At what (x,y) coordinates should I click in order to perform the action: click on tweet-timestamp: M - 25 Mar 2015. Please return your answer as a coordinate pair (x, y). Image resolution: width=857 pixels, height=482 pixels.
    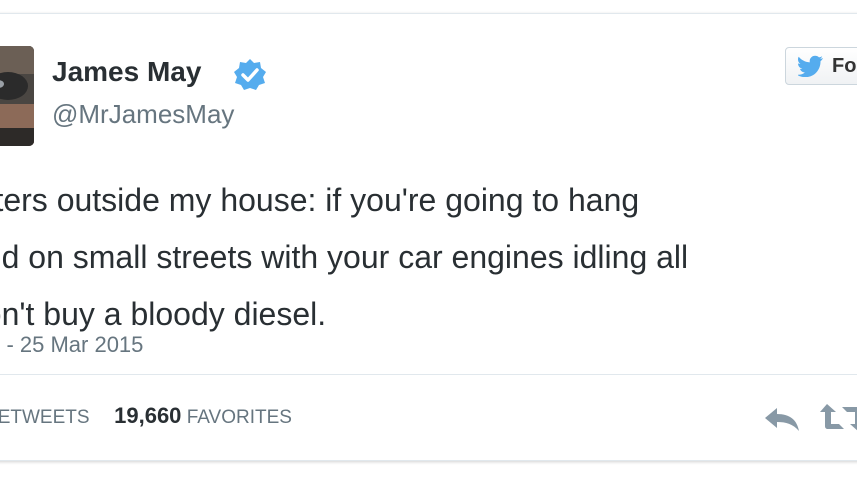
    Looking at the image, I should click on (71, 345).